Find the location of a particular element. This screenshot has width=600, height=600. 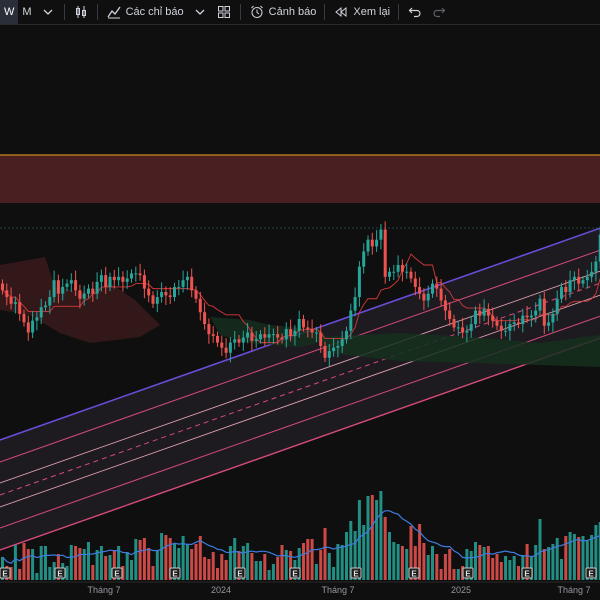

undo-button is located at coordinates (415, 12).